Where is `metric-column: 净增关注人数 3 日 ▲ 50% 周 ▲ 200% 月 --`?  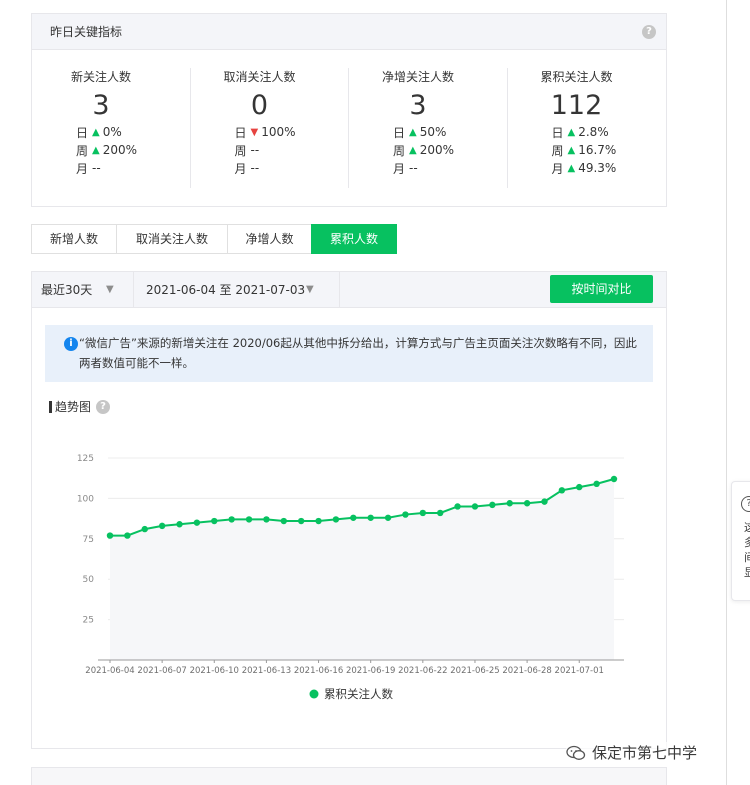 metric-column: 净增关注人数 3 日 ▲ 50% 周 ▲ 200% 月 -- is located at coordinates (428, 128).